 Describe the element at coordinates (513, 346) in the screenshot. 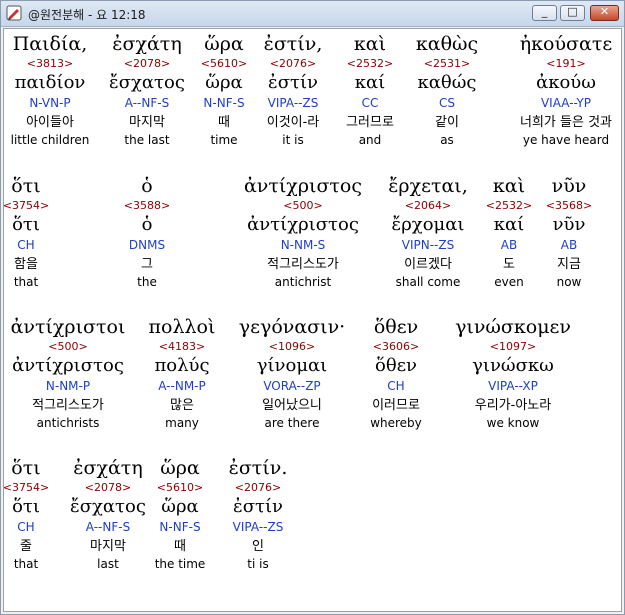

I see `strong-number: <1097>` at that location.